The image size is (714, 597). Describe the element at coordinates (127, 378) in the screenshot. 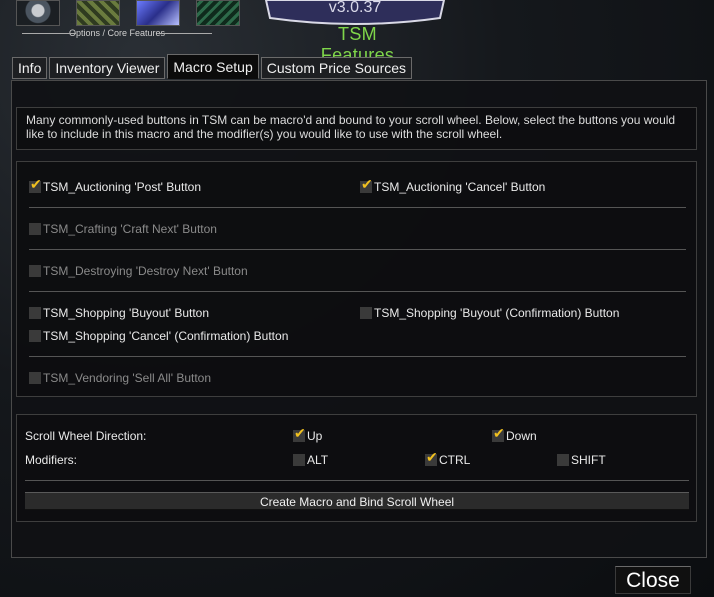

I see `vendoring-sell-all-label: TSM_Vendoring 'Sell All' Button` at that location.